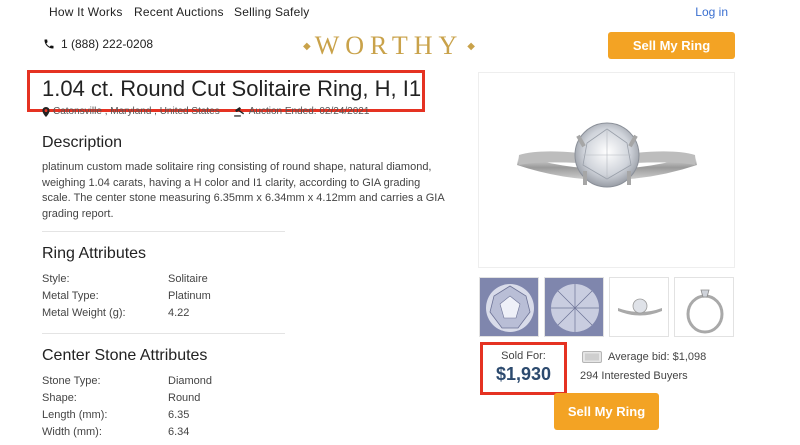  What do you see at coordinates (711, 12) in the screenshot?
I see `login-link: Log in` at bounding box center [711, 12].